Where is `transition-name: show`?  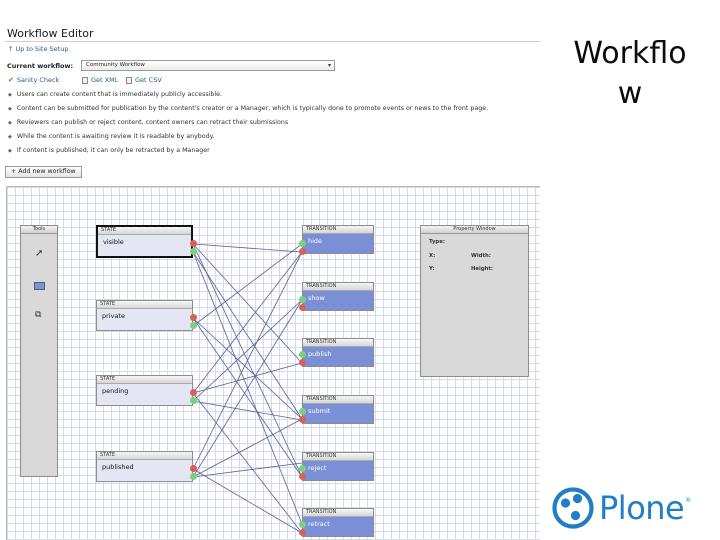 transition-name: show is located at coordinates (316, 298).